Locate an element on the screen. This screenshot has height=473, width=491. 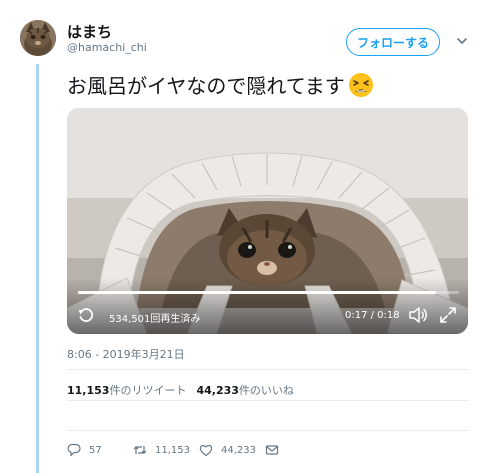
retweet-count: 11,153 is located at coordinates (172, 450).